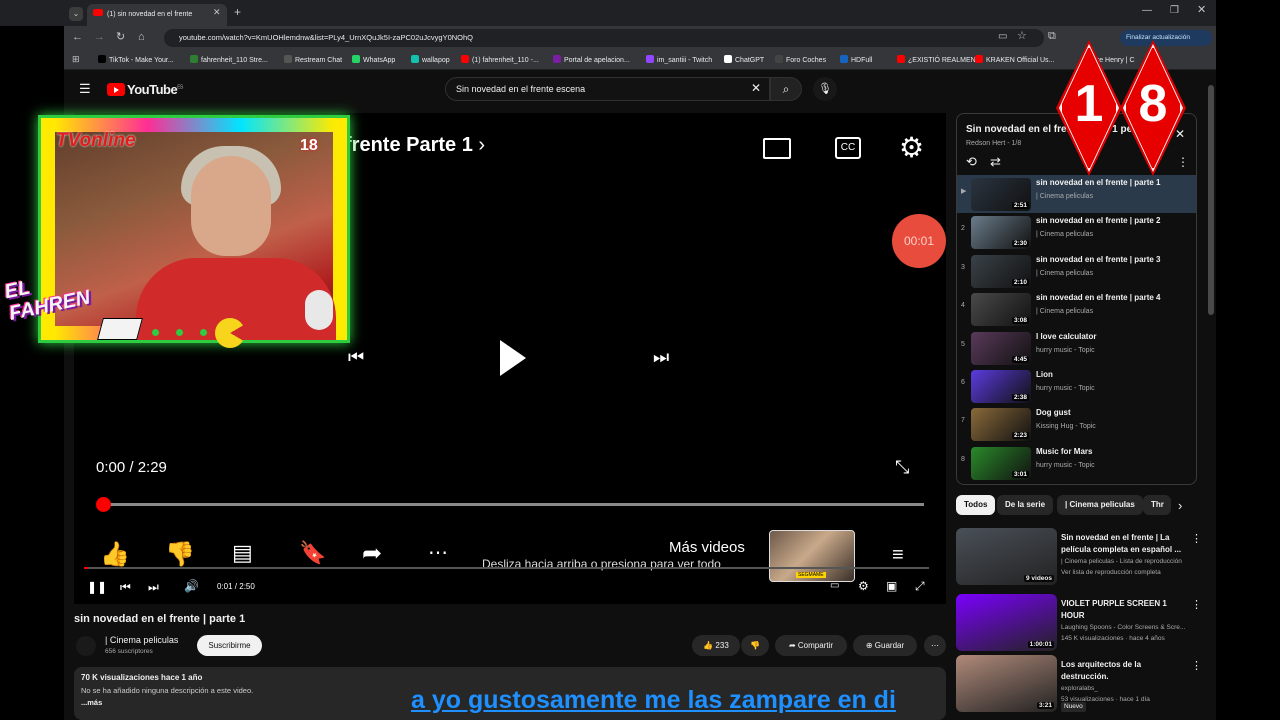 Image resolution: width=1280 pixels, height=720 pixels. What do you see at coordinates (971, 161) in the screenshot?
I see `loop-icon: ⟲` at bounding box center [971, 161].